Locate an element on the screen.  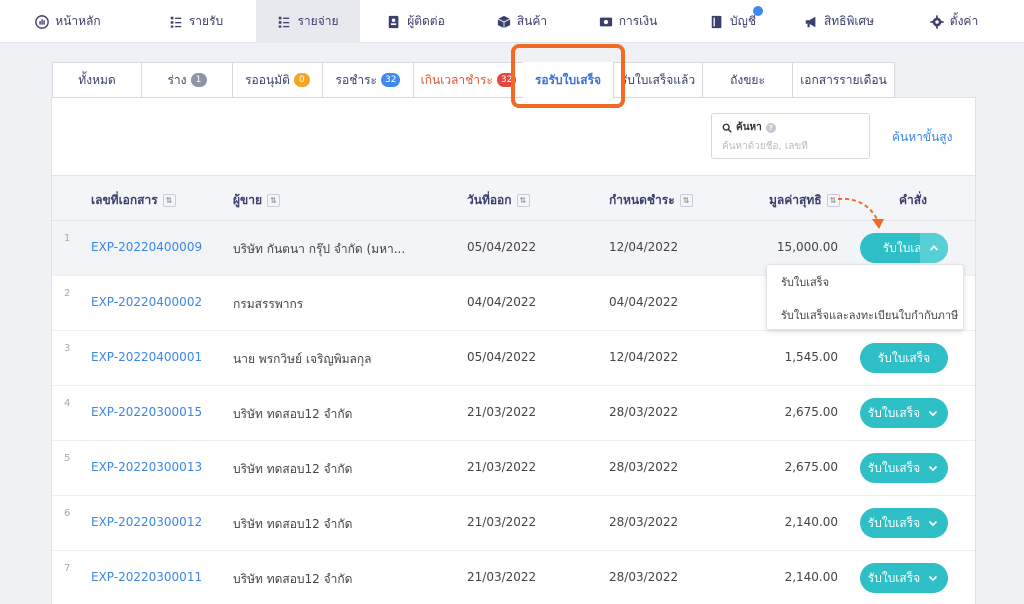
doc-number-link: EXP-20220300013 is located at coordinates (146, 467).